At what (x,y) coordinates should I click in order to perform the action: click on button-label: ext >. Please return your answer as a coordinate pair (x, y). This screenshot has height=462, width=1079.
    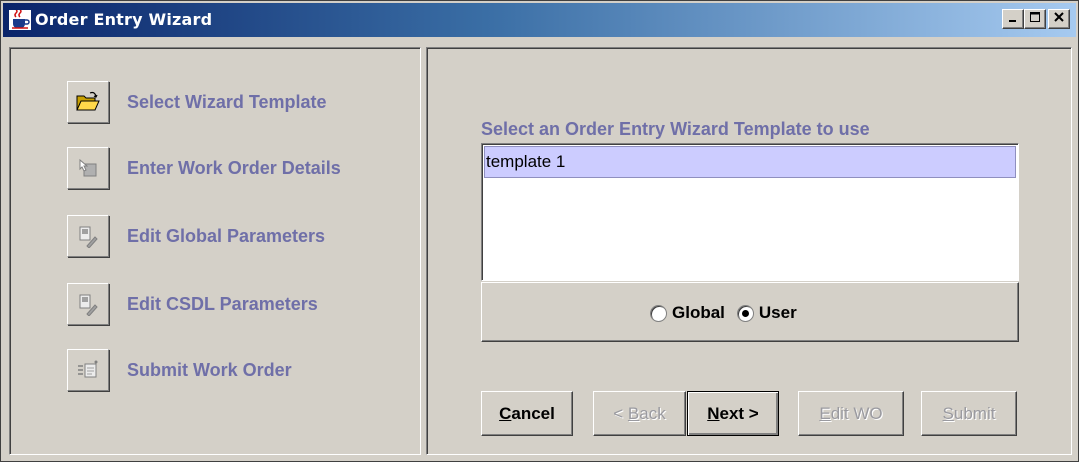
    Looking at the image, I should click on (739, 413).